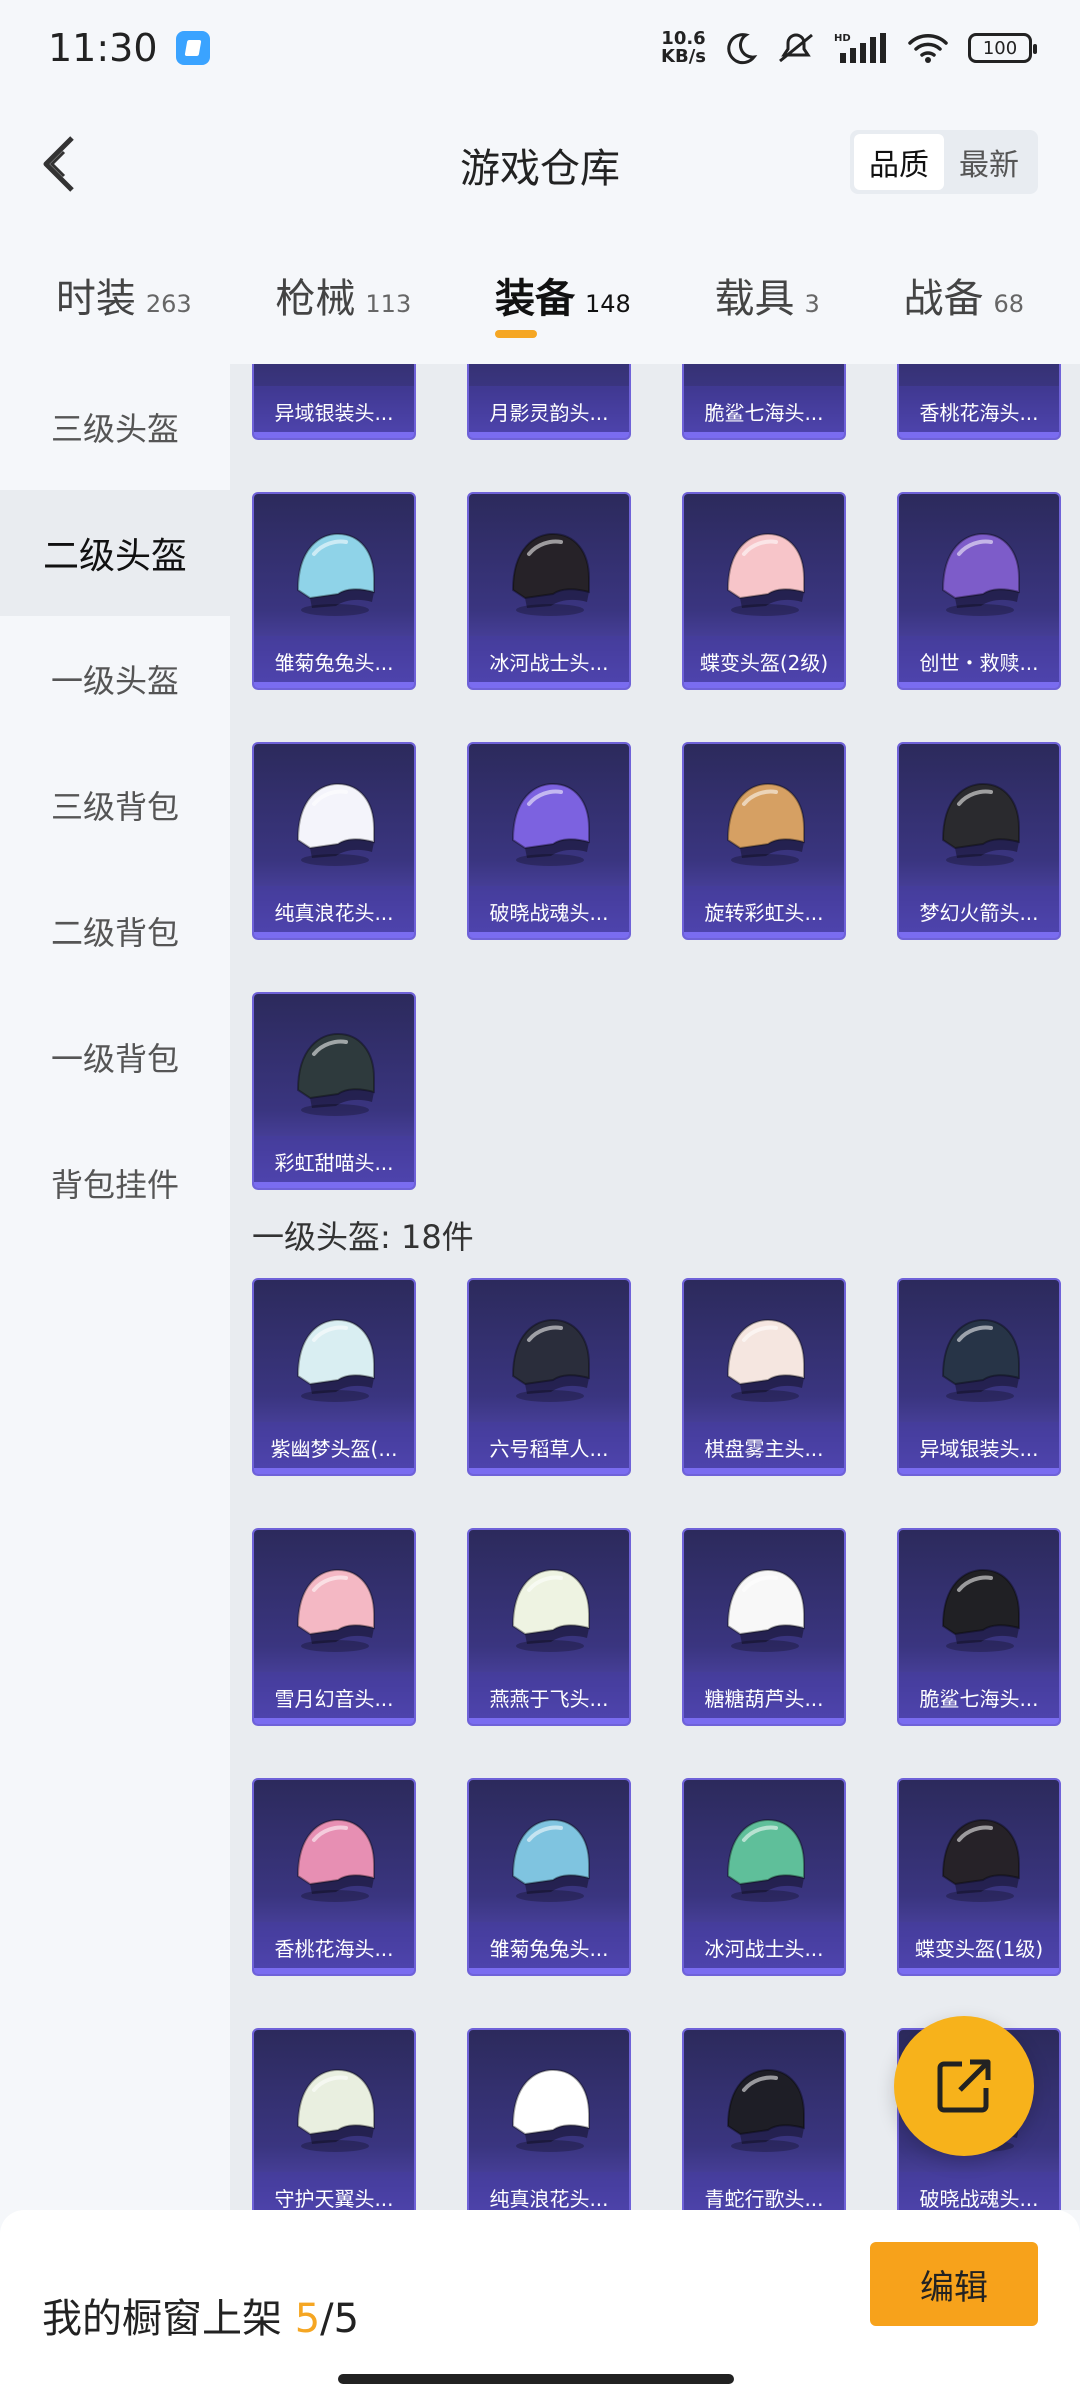  Describe the element at coordinates (899, 162) in the screenshot. I see `sort-quality-option: 品质` at that location.